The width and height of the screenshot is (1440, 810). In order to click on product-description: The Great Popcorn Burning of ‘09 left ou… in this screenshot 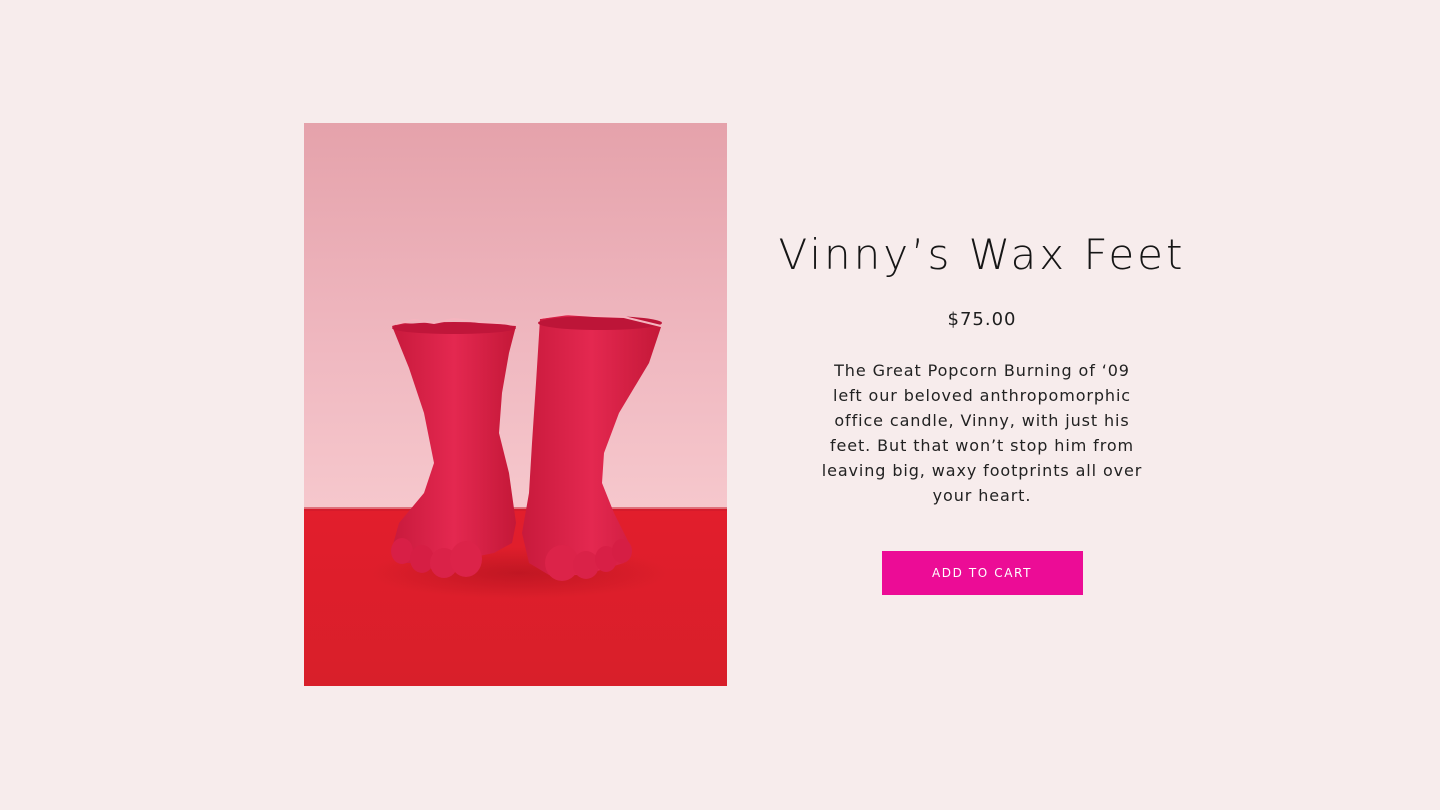, I will do `click(982, 433)`.